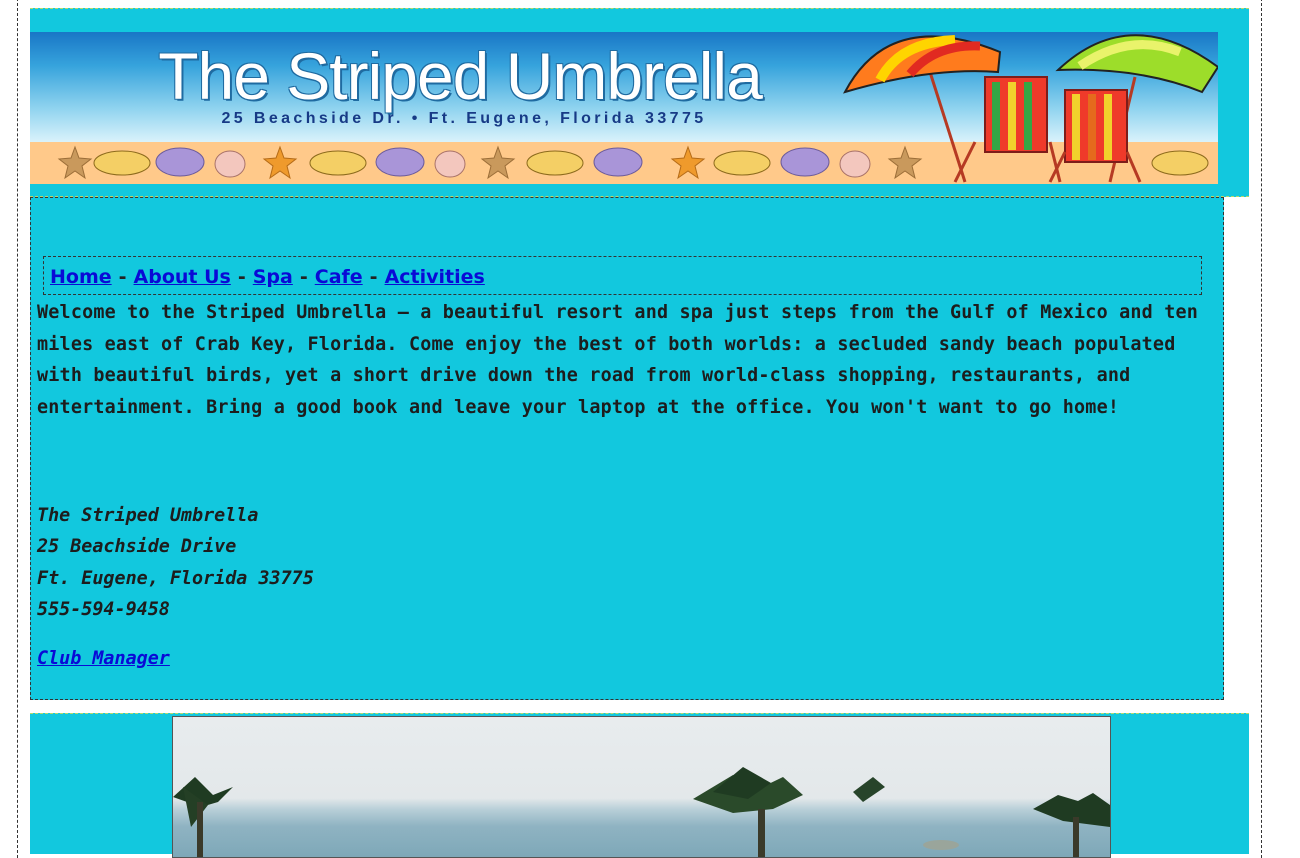 This screenshot has width=1300, height=858. I want to click on contact-city: Ft. Eugene, Florida 33775, so click(175, 578).